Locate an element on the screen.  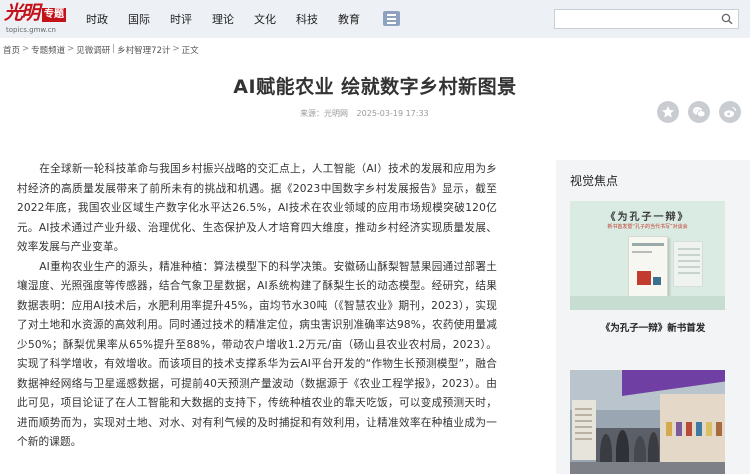
nav-item-guoji: 国际 is located at coordinates (139, 19).